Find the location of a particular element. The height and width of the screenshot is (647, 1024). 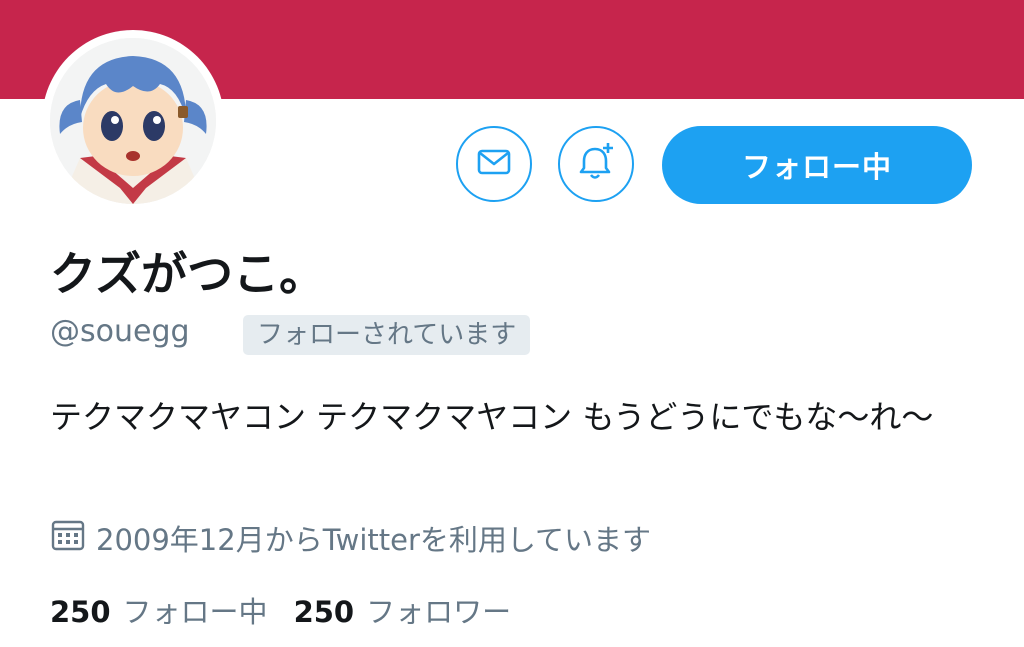

bell-plus-icon is located at coordinates (596, 164).